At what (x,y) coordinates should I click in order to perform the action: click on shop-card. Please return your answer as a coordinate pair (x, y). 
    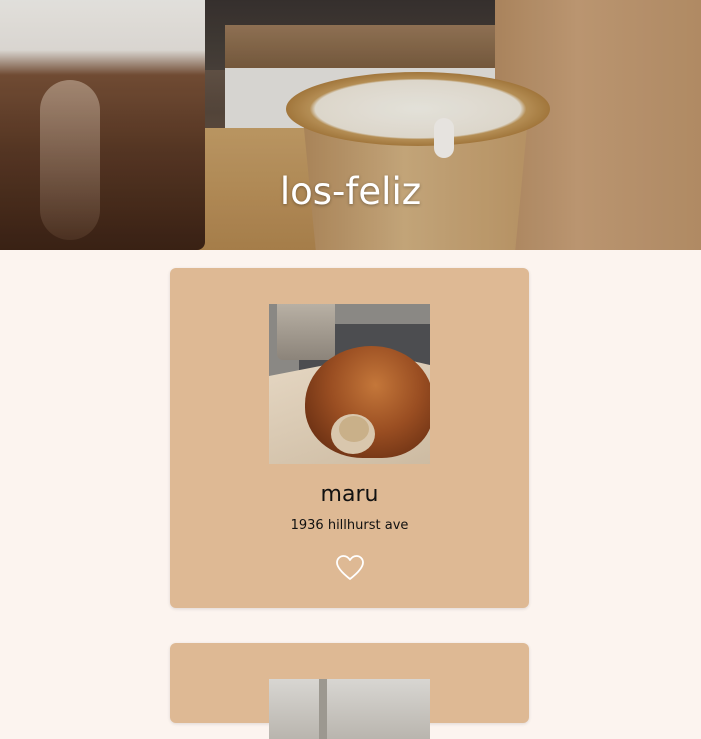
    Looking at the image, I should click on (349, 691).